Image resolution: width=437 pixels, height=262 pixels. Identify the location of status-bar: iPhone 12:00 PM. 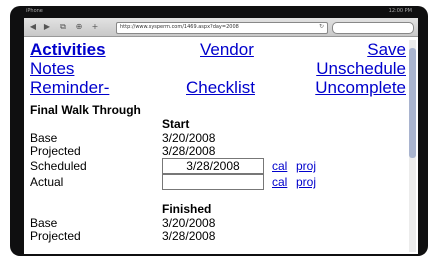
(219, 11).